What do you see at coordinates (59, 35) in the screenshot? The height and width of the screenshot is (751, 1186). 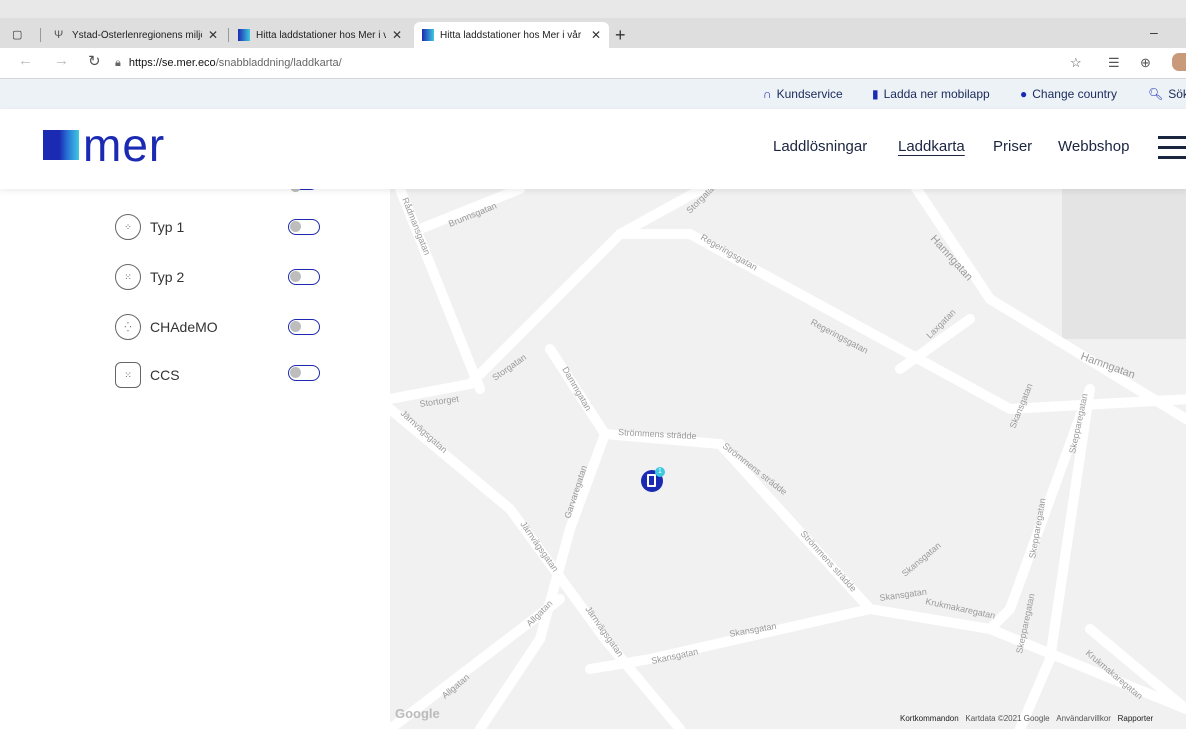 I see `antenna-icon: Ψ` at bounding box center [59, 35].